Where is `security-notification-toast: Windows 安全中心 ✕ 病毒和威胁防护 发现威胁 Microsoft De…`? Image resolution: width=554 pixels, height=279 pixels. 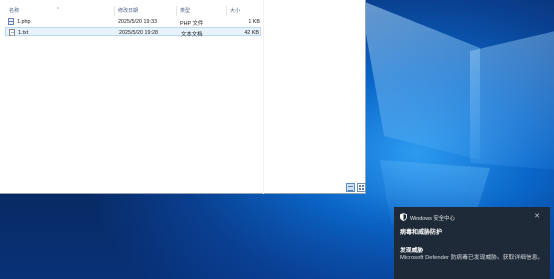 security-notification-toast: Windows 安全中心 ✕ 病毒和威胁防护 发现威胁 Microsoft De… is located at coordinates (472, 243).